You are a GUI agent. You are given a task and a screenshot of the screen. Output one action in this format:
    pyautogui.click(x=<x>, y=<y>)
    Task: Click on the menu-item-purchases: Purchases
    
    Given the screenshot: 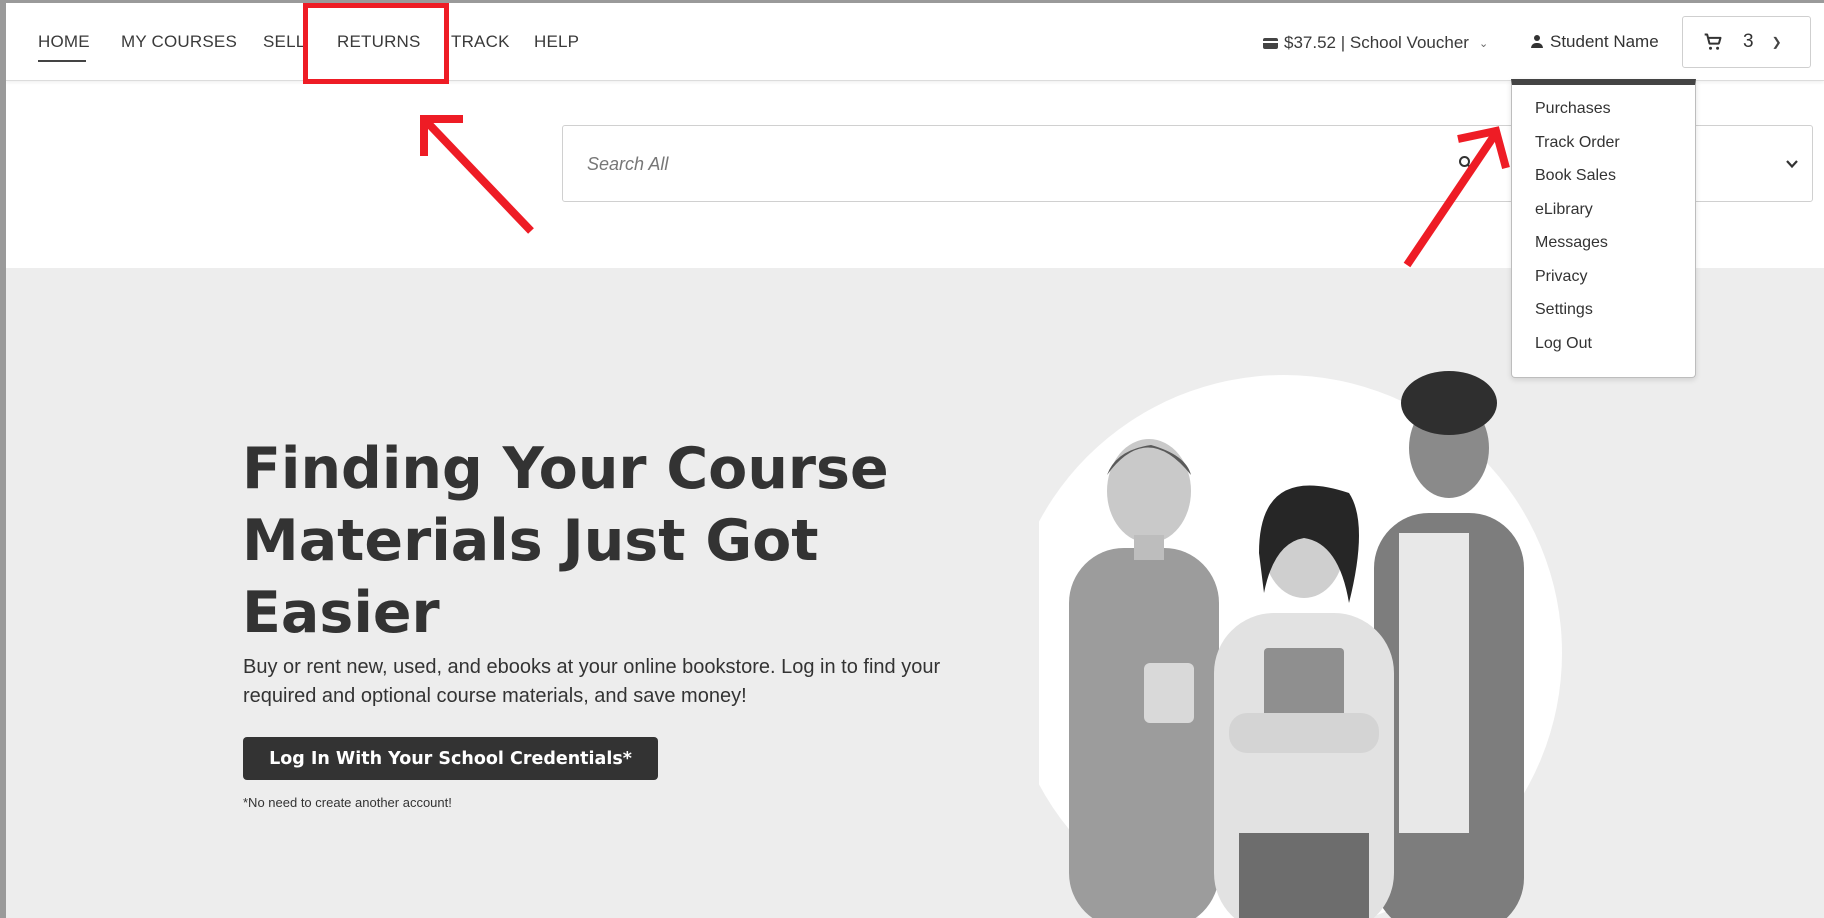 What is the action you would take?
    pyautogui.click(x=1603, y=115)
    